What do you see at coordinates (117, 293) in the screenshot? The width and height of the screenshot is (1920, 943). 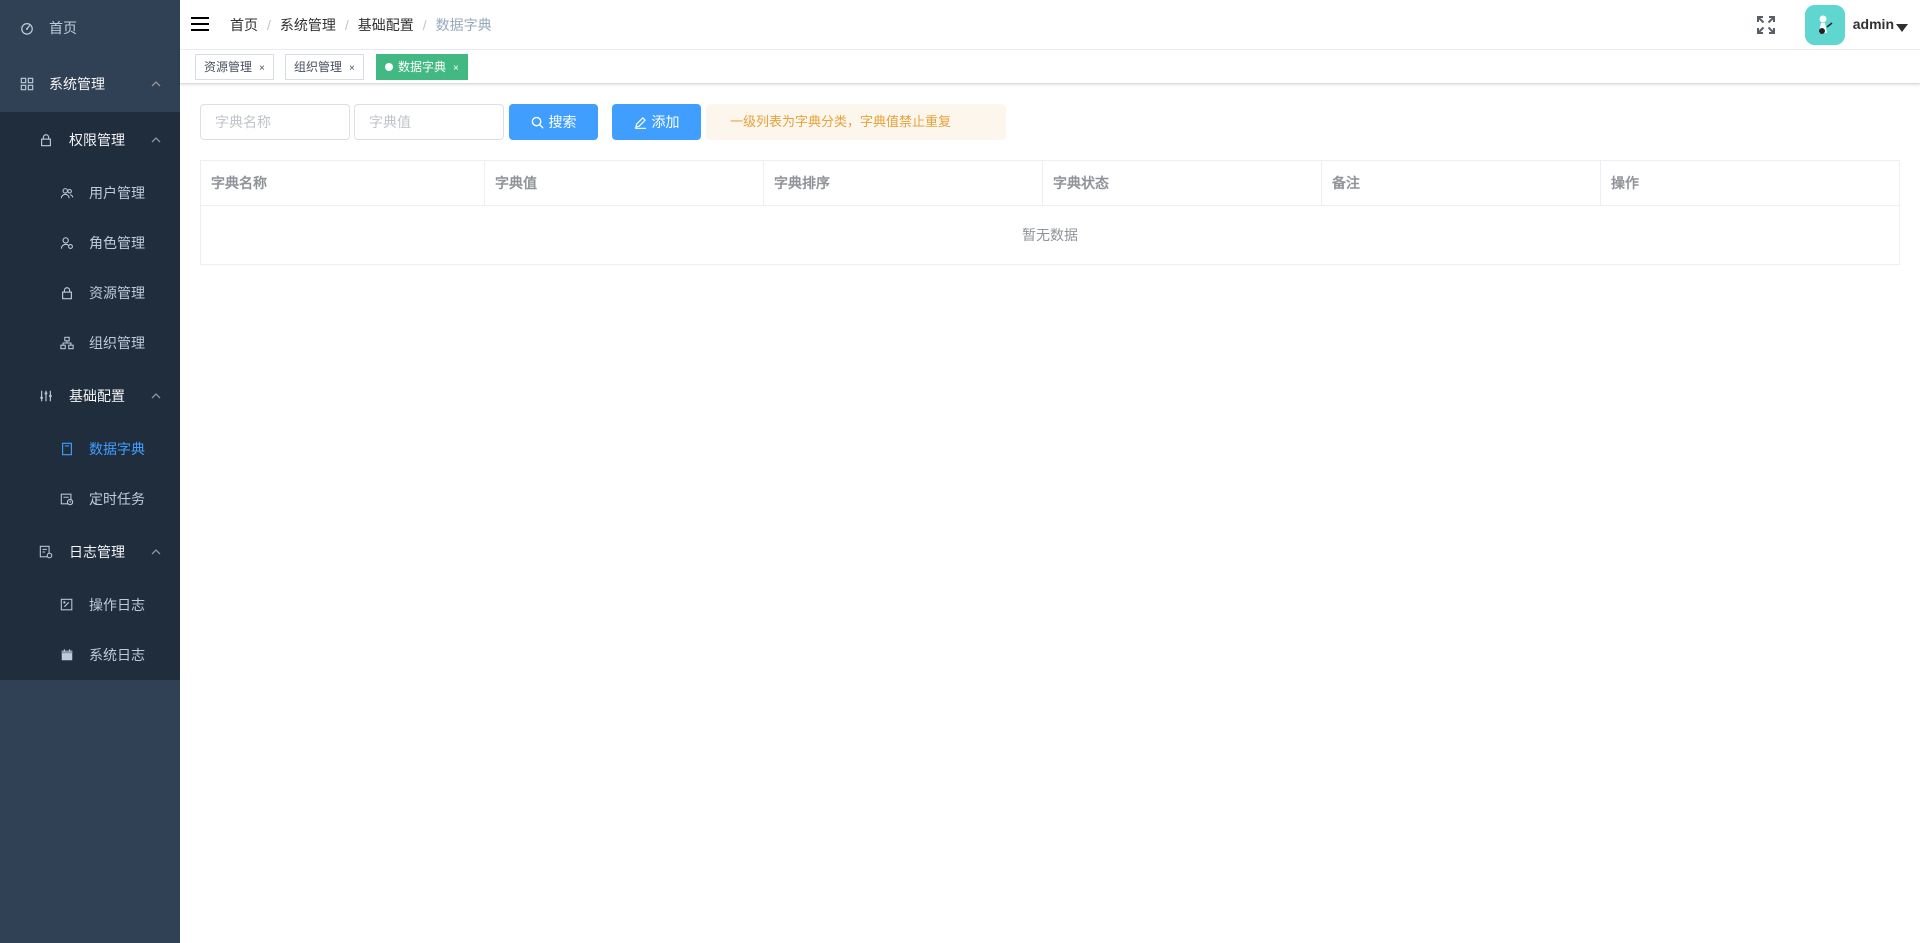 I see `sidebar-item-label: 资源管理` at bounding box center [117, 293].